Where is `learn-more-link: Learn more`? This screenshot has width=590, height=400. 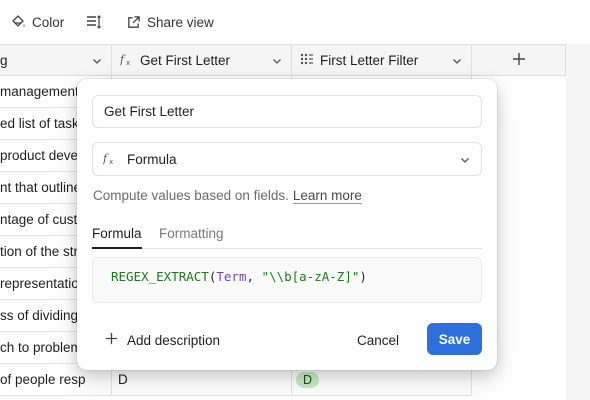
learn-more-link: Learn more is located at coordinates (327, 196).